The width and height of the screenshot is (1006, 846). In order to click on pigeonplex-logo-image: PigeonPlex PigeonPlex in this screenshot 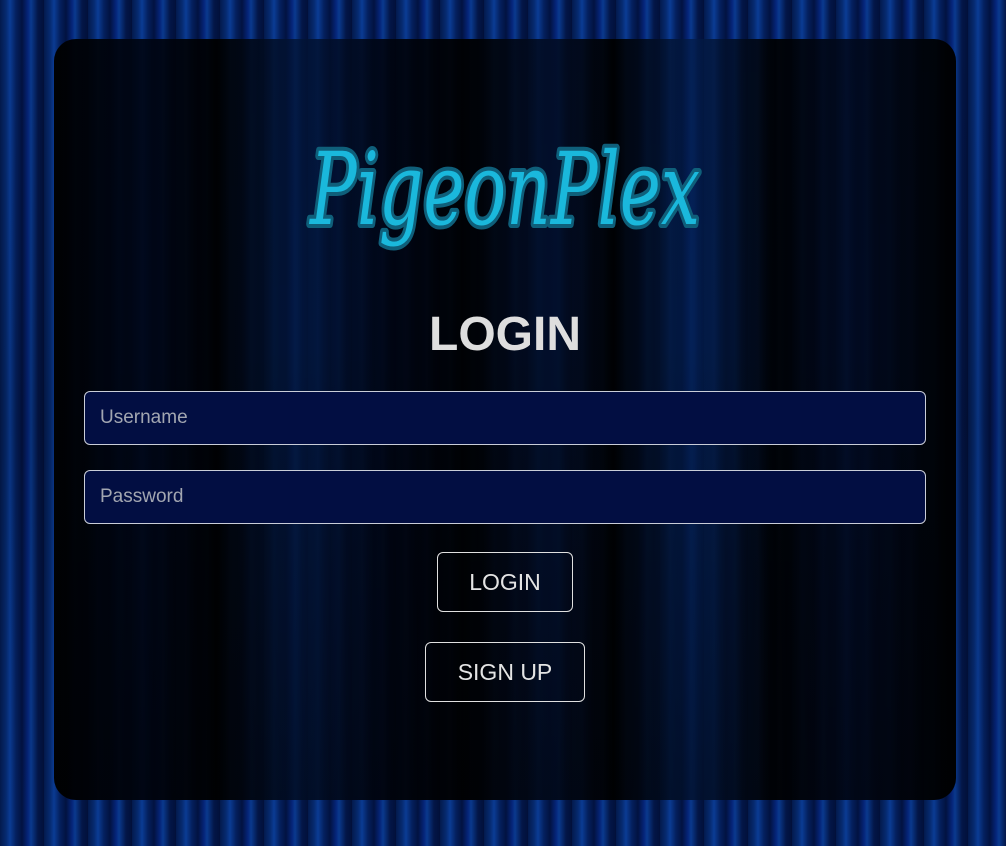, I will do `click(504, 189)`.